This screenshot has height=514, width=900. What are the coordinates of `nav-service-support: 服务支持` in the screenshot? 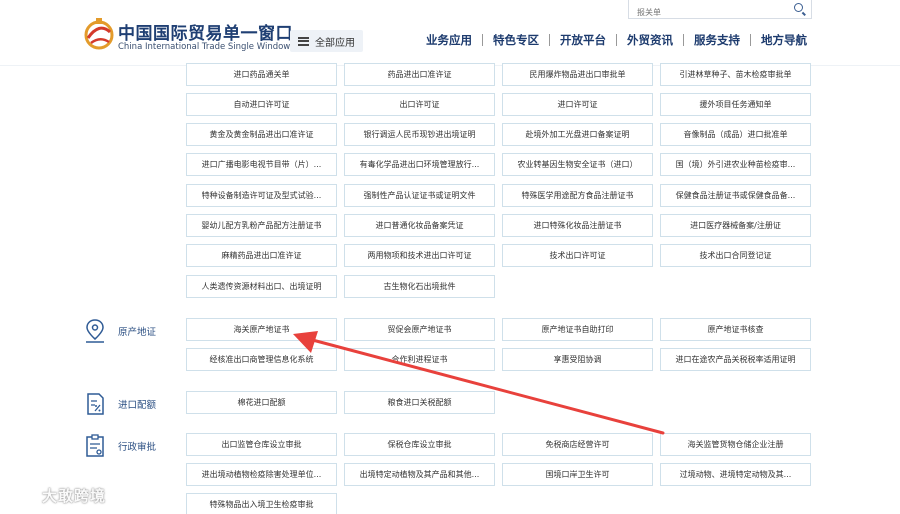 It's located at (717, 40).